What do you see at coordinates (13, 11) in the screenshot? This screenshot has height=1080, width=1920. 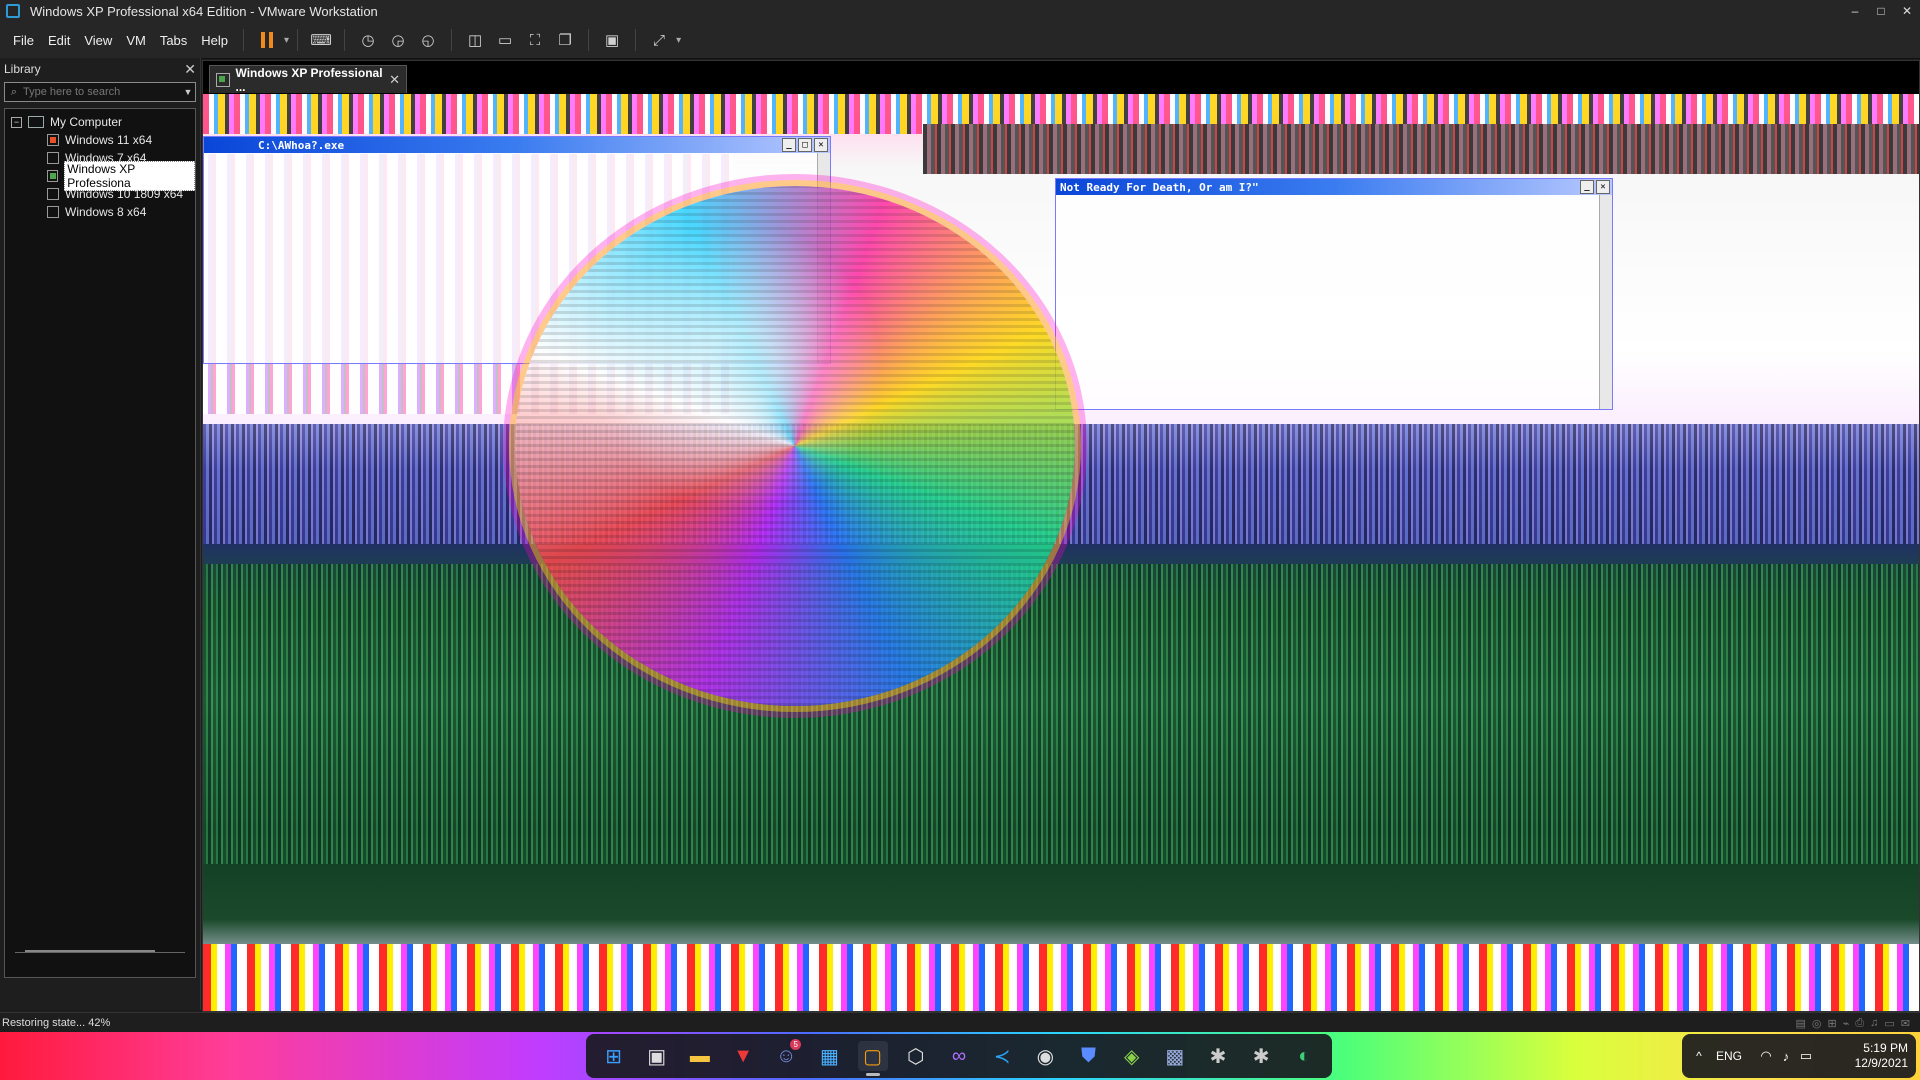 I see `vmware-app-icon` at bounding box center [13, 11].